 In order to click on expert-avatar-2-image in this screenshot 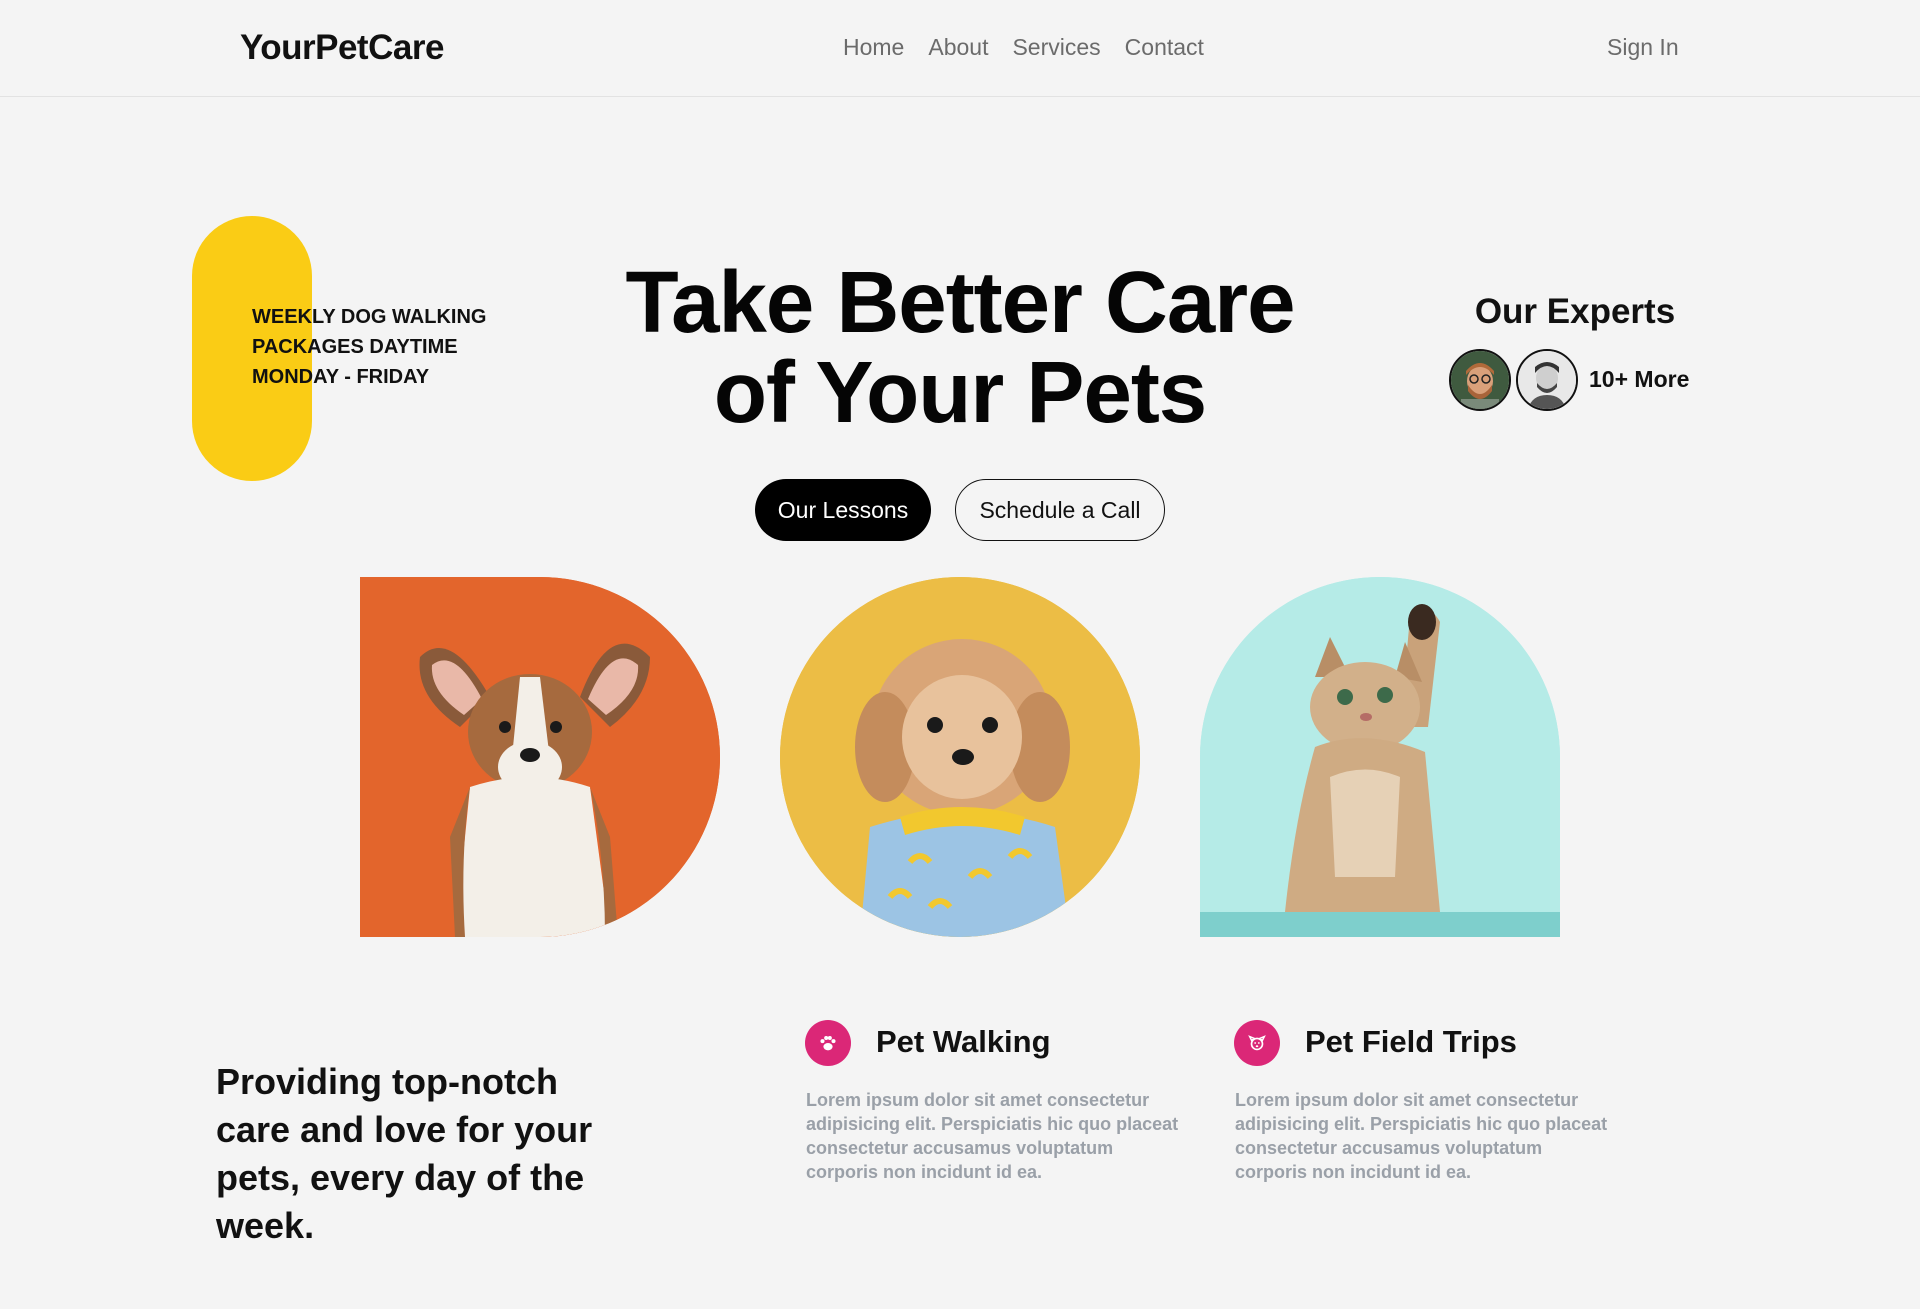, I will do `click(1547, 380)`.